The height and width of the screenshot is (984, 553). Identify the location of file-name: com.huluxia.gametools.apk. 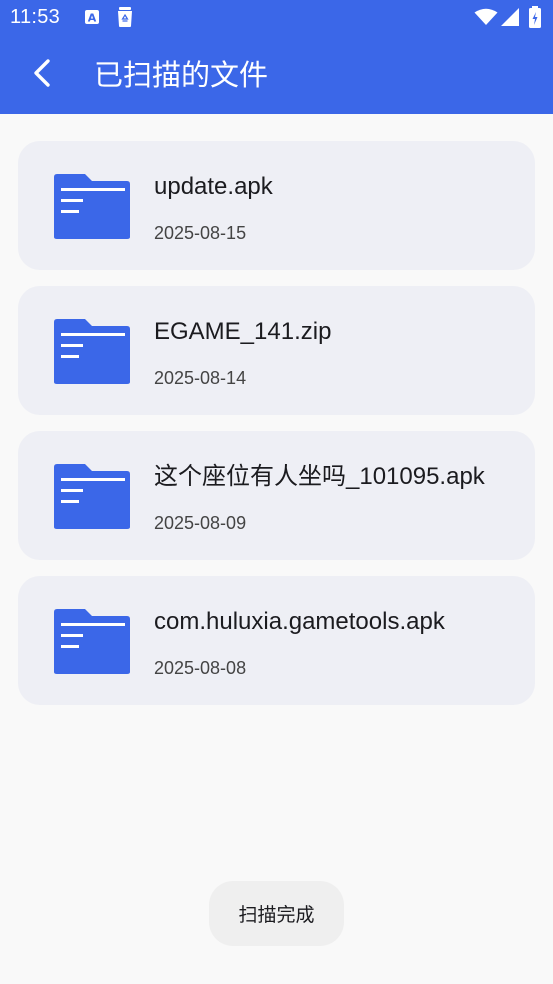
(299, 621).